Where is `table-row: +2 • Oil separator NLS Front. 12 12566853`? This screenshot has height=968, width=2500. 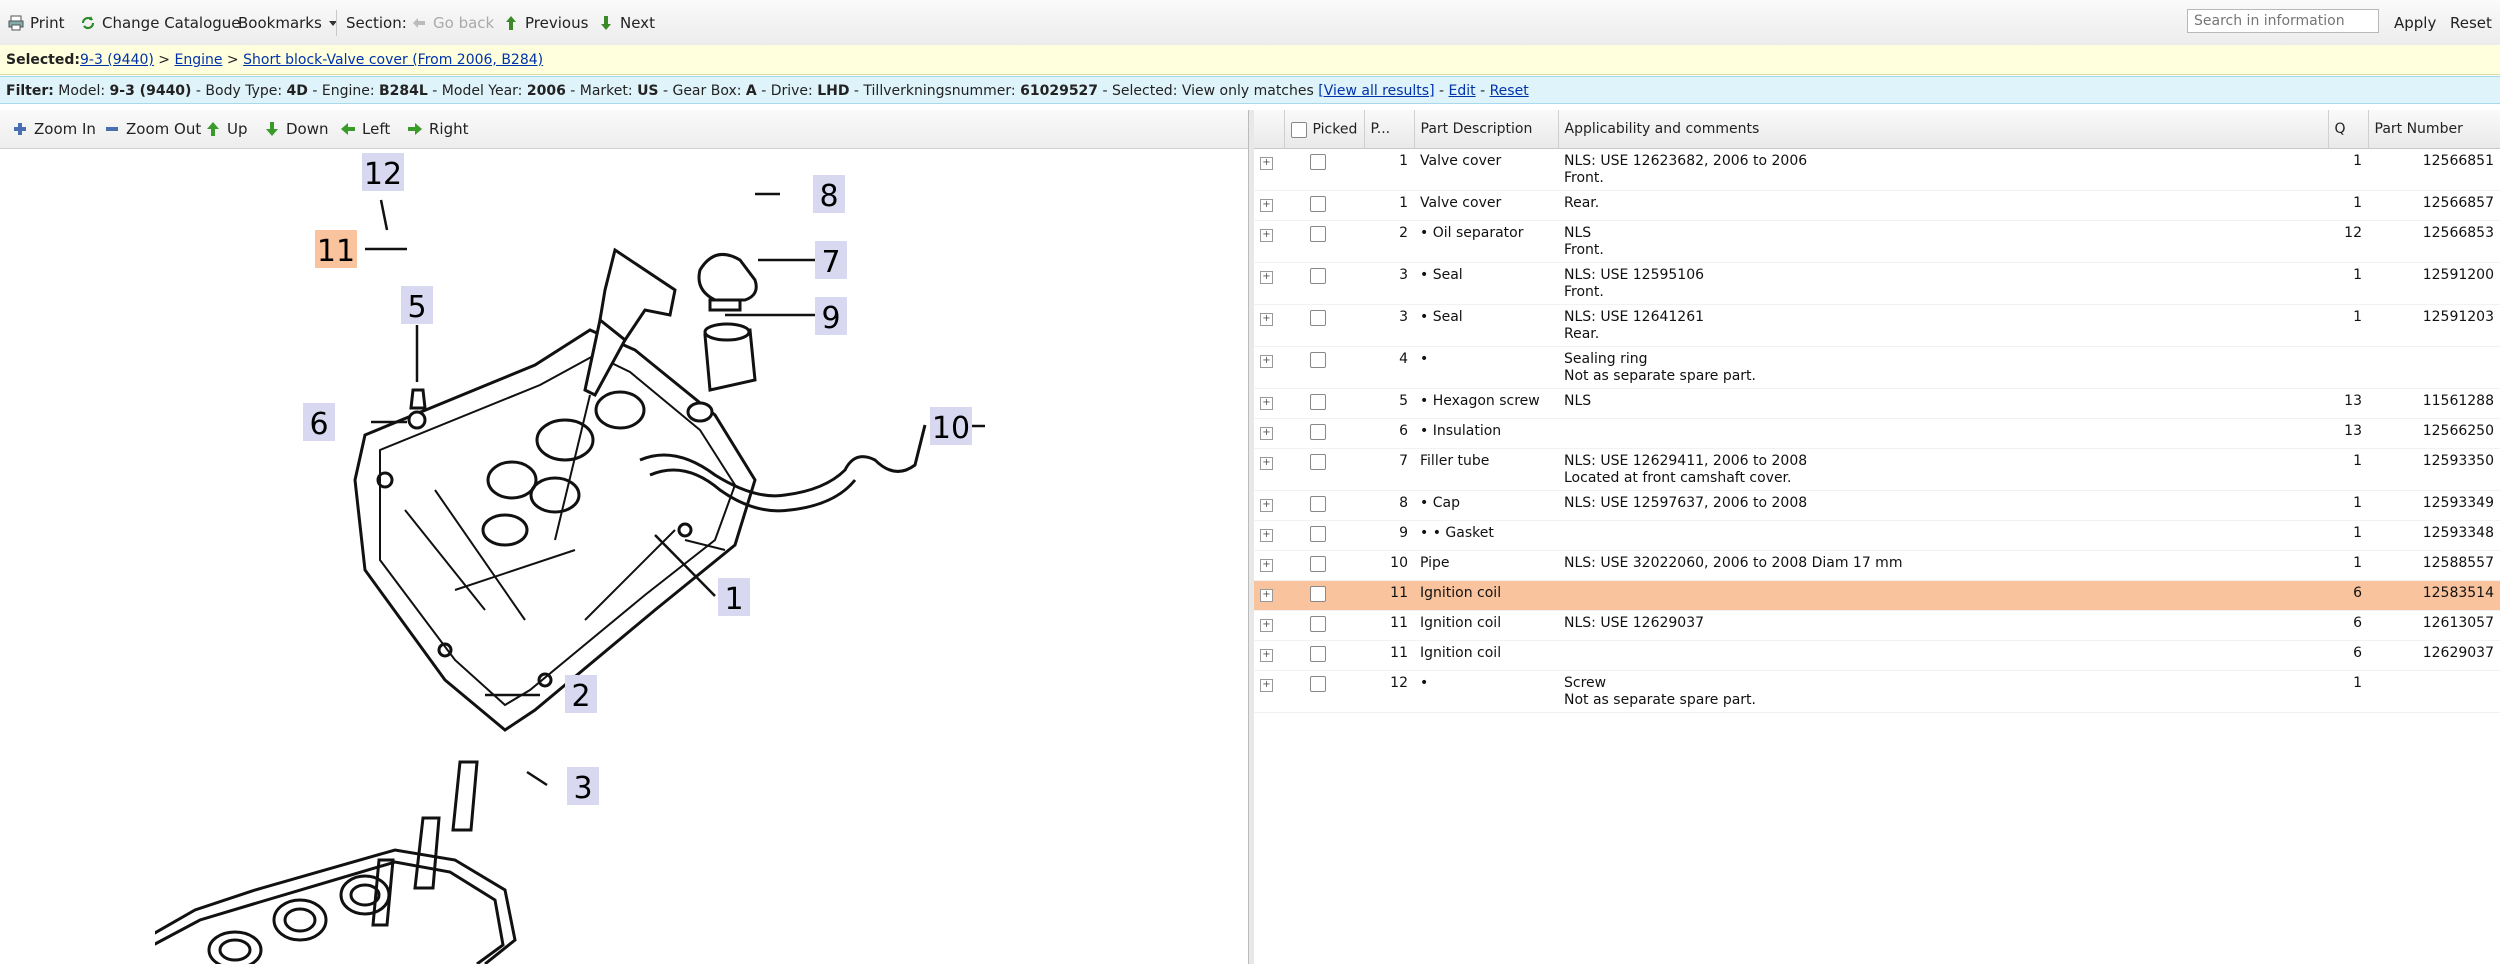
table-row: +2 • Oil separator NLS Front. 12 12566853 is located at coordinates (1877, 242).